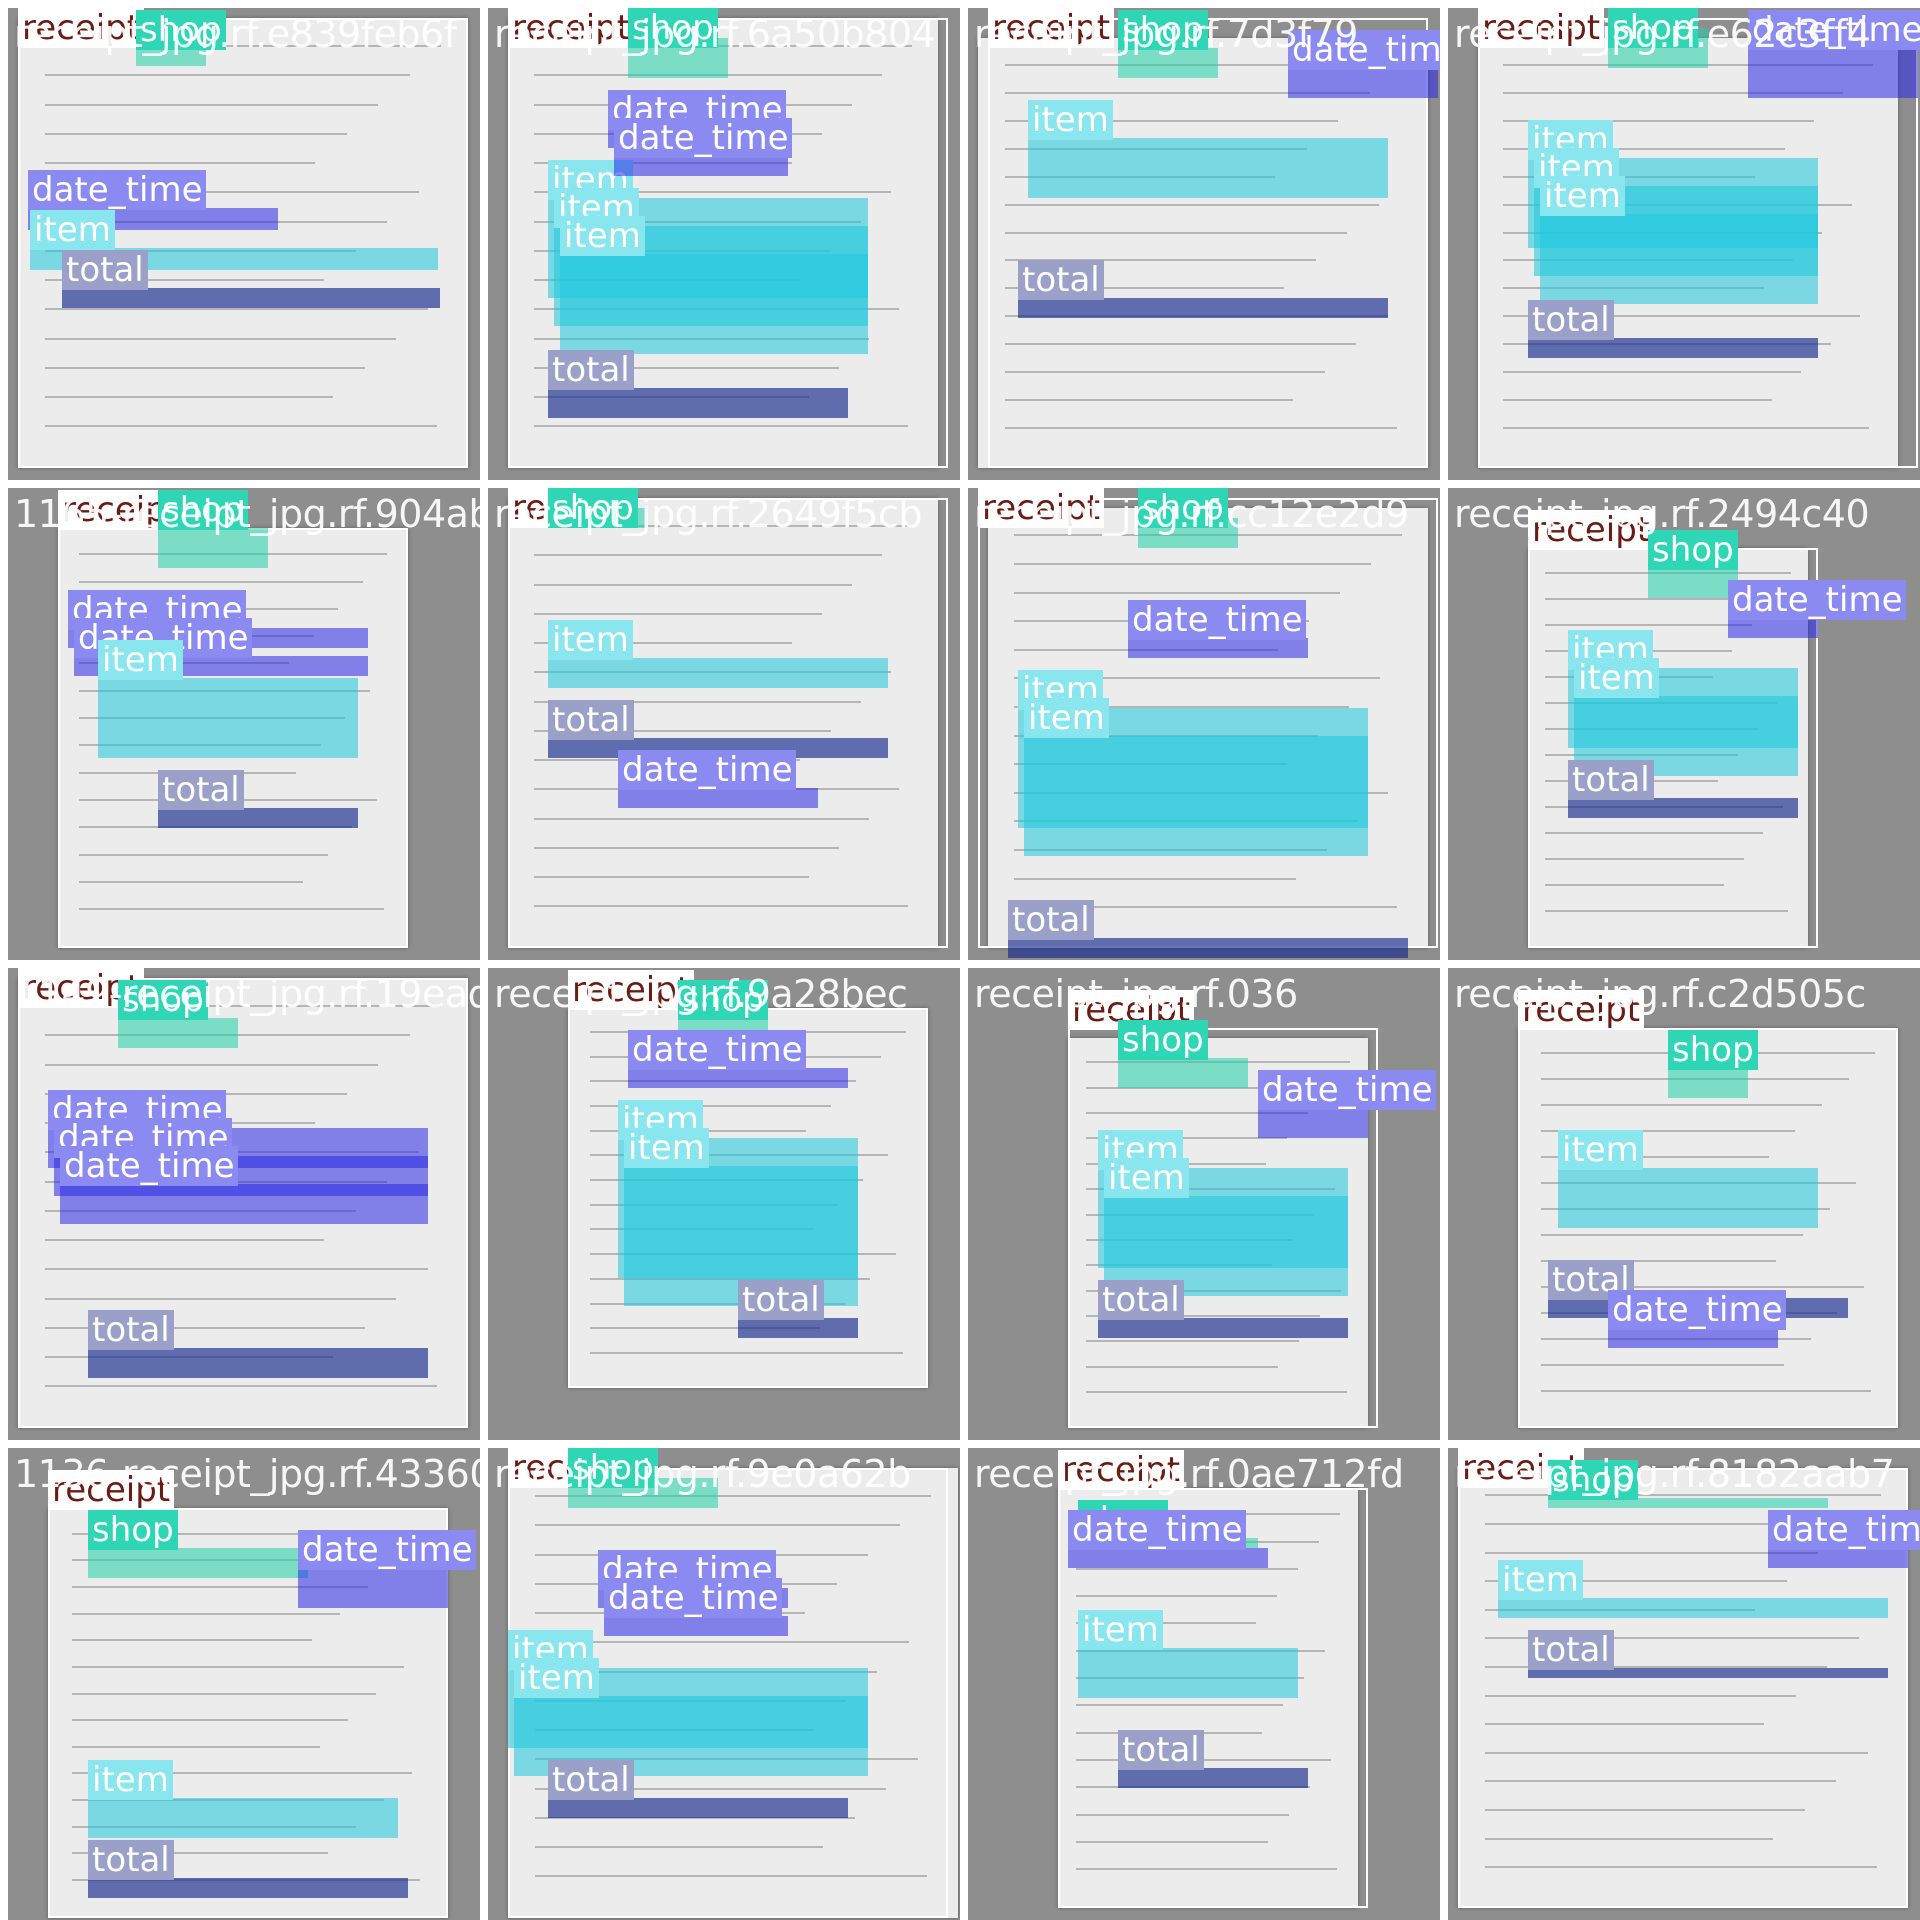  I want to click on tile-filename: 1149-receipt_jpg.rf.19eadca, so click(247, 994).